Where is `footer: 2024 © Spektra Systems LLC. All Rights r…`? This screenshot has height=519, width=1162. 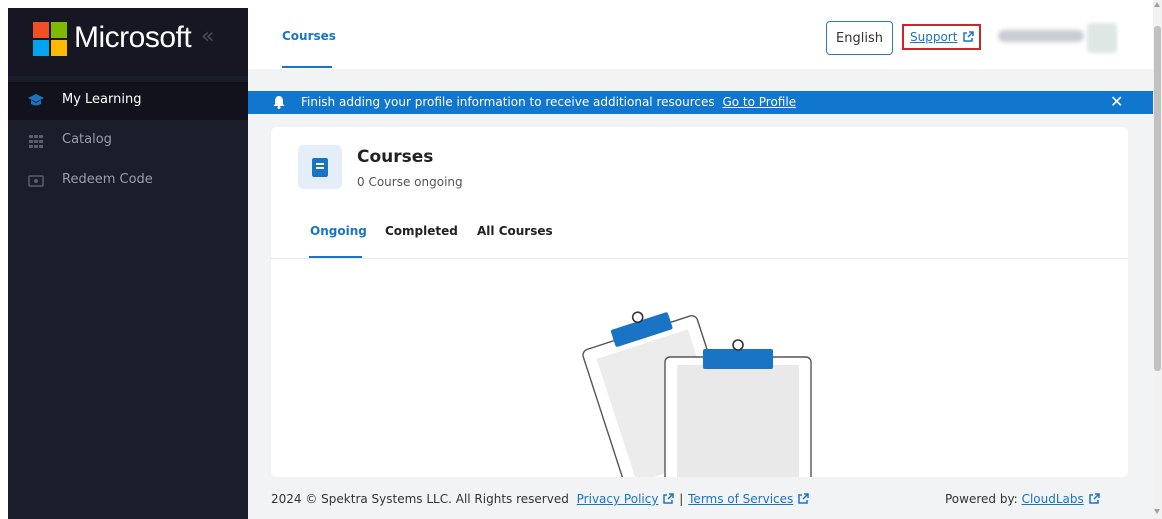
footer: 2024 © Spektra Systems LLC. All Rights r… is located at coordinates (700, 498).